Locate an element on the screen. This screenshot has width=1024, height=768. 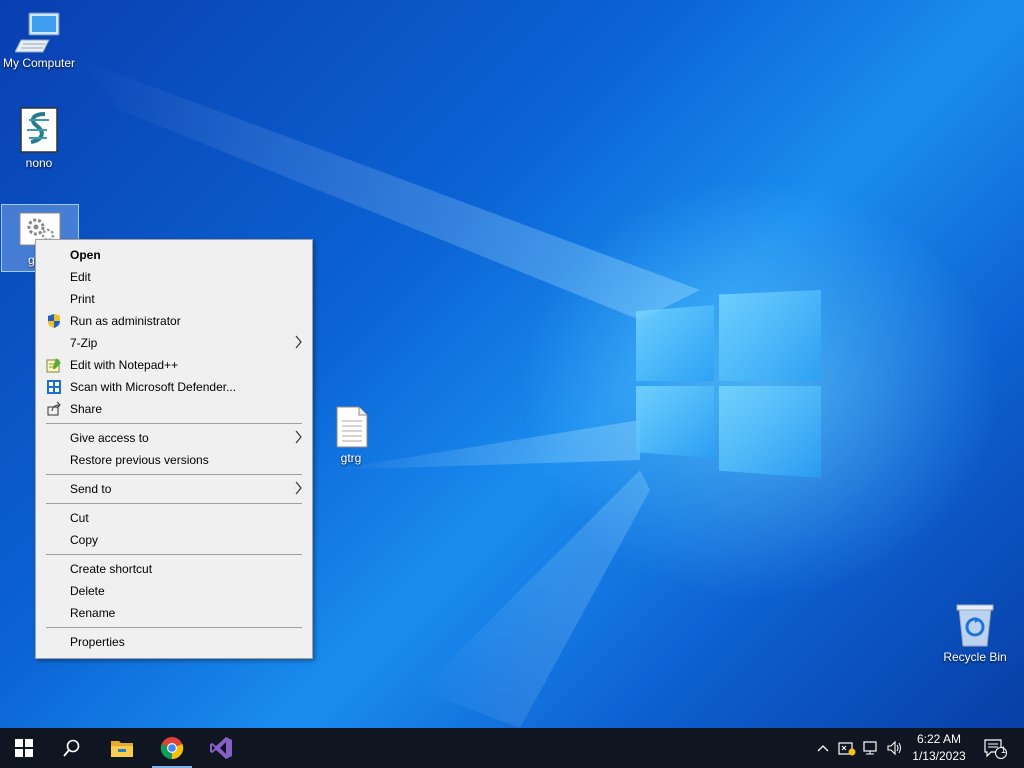
show-hidden-icons-button is located at coordinates (823, 748).